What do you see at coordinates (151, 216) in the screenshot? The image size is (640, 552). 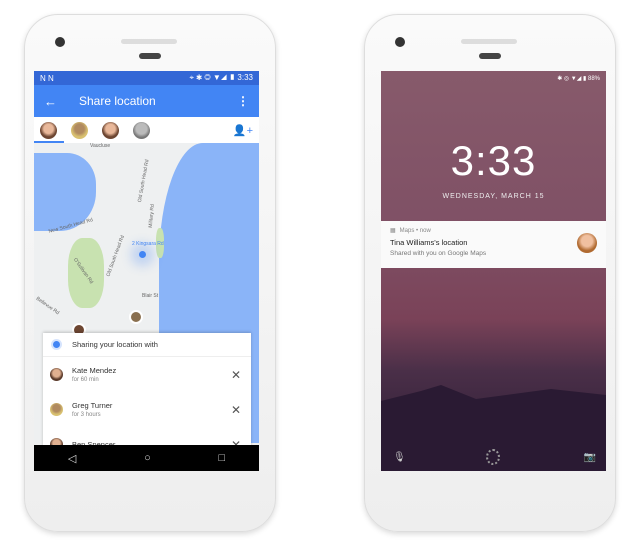 I see `map-label: Military Rd` at bounding box center [151, 216].